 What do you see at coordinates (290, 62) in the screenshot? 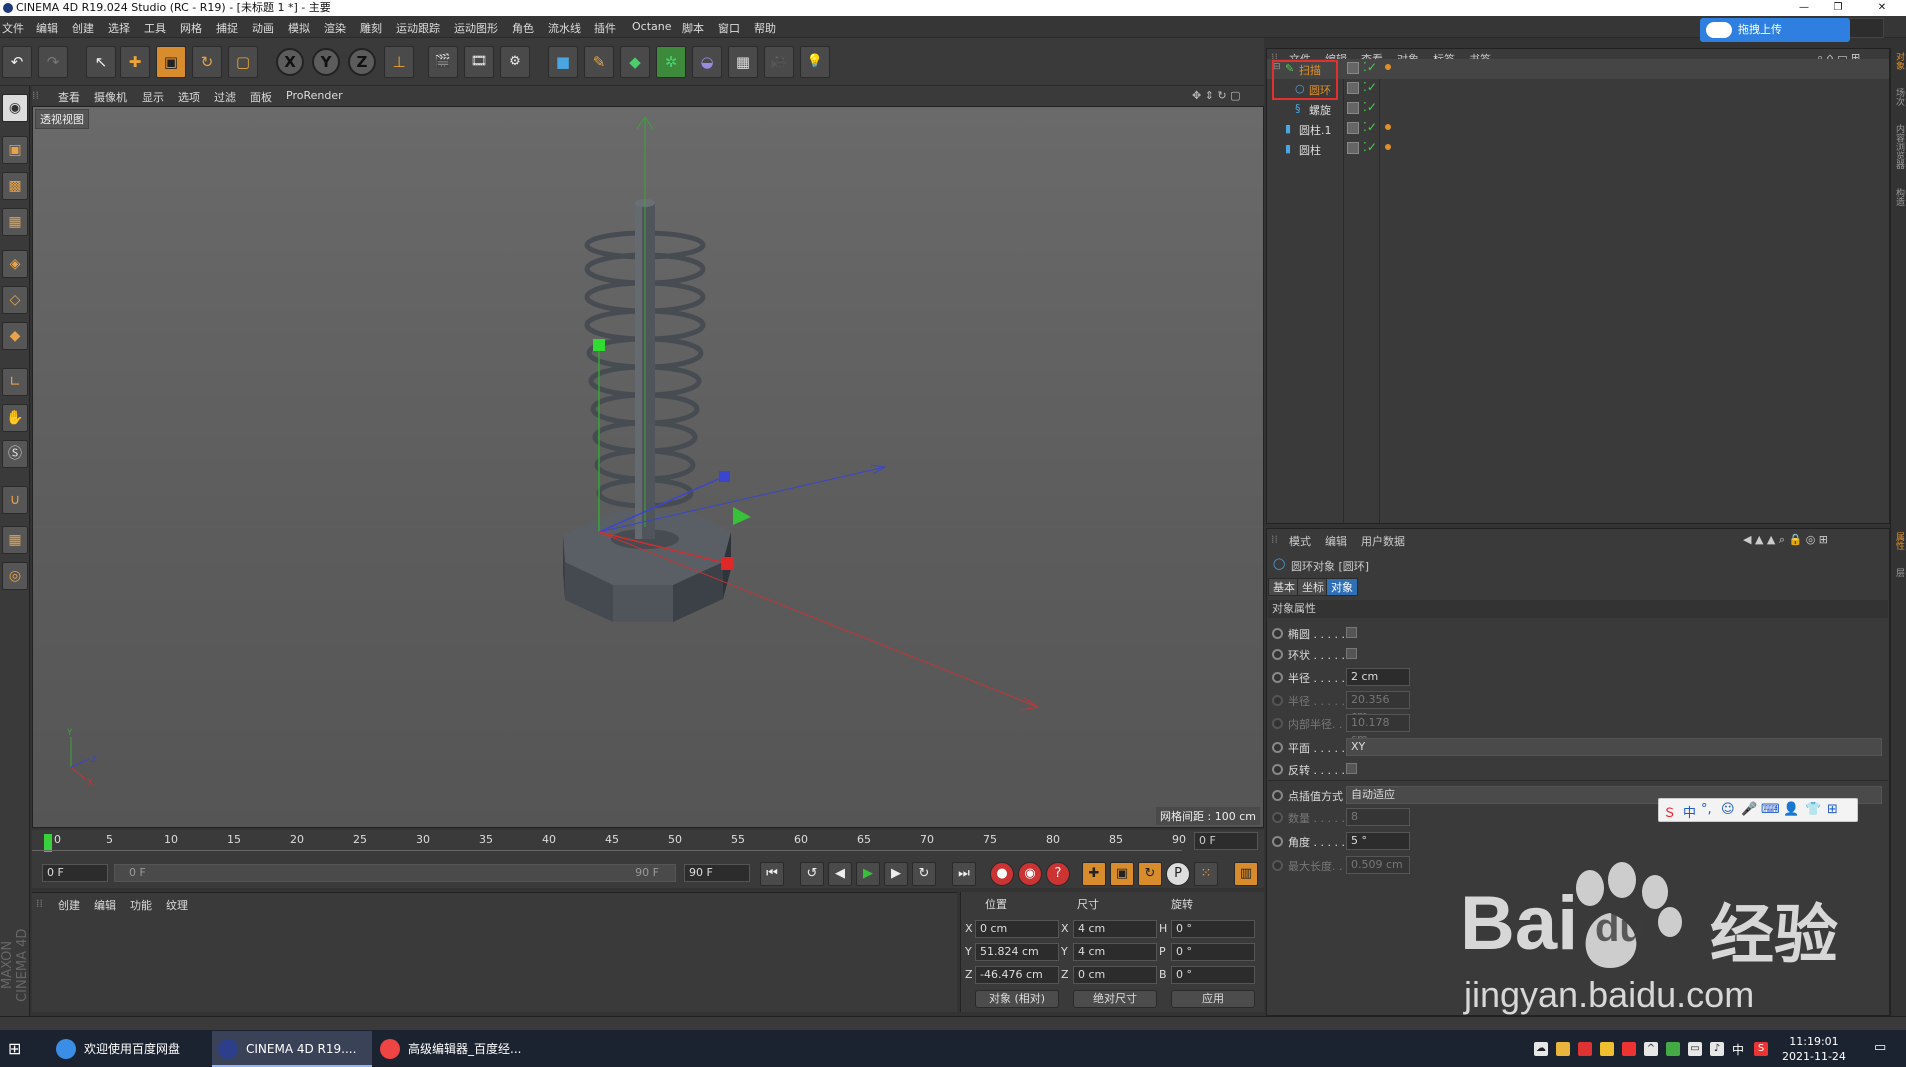
I see `x-axis-lock-button: X` at bounding box center [290, 62].